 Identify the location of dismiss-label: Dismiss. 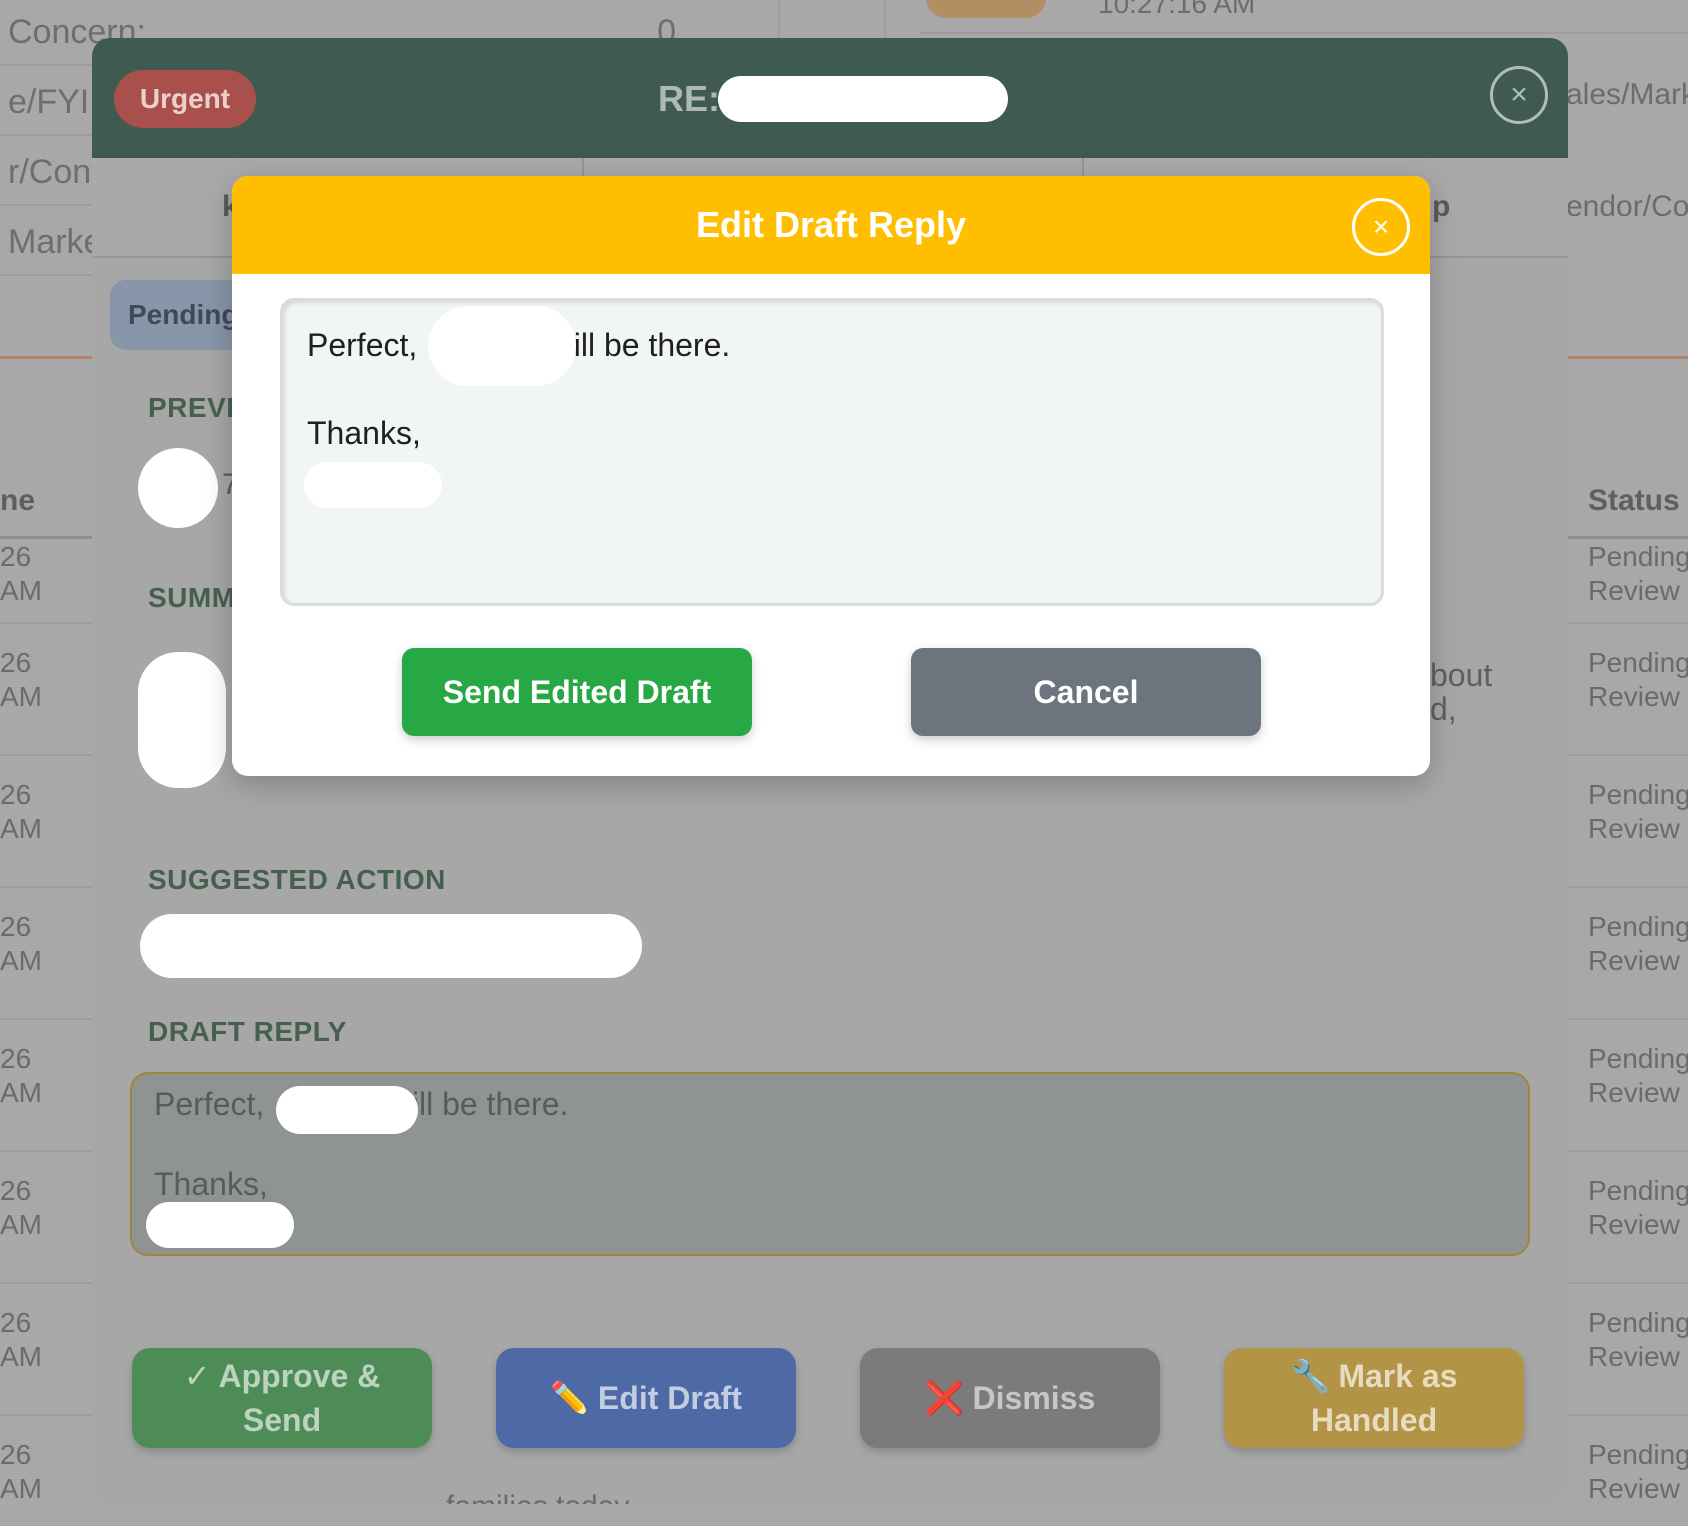
(1034, 1398).